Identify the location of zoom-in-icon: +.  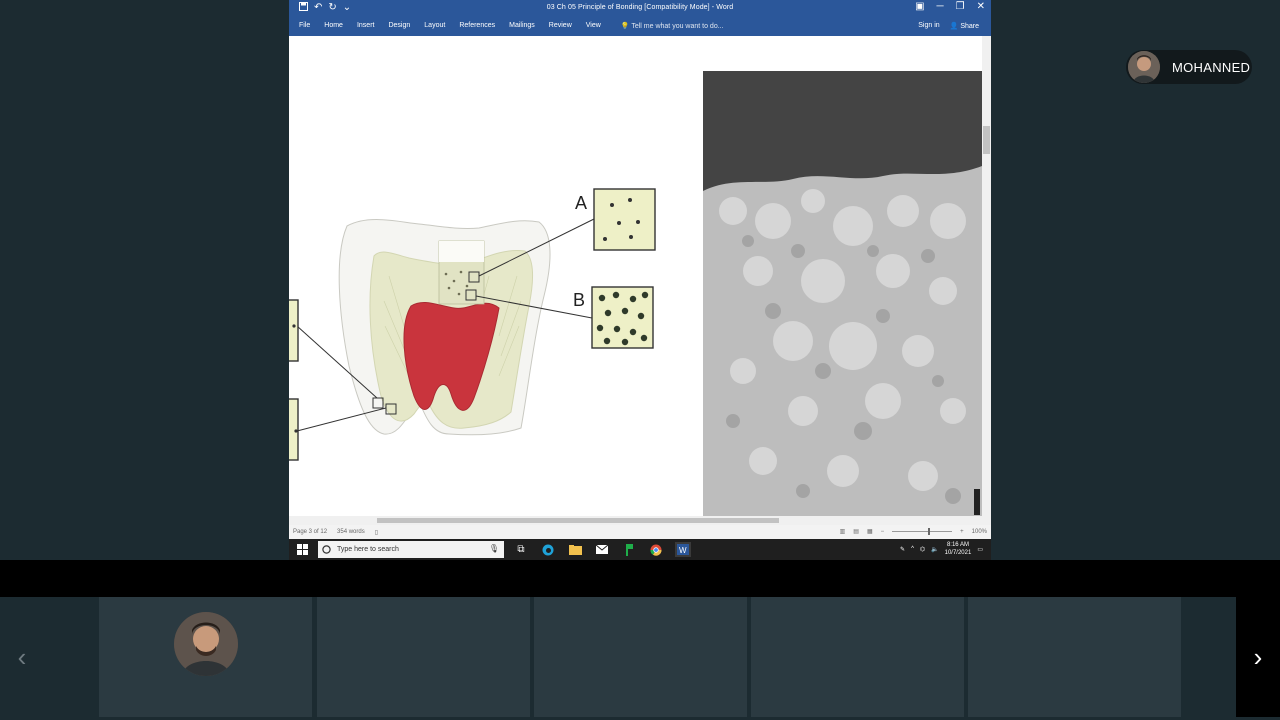
(962, 532).